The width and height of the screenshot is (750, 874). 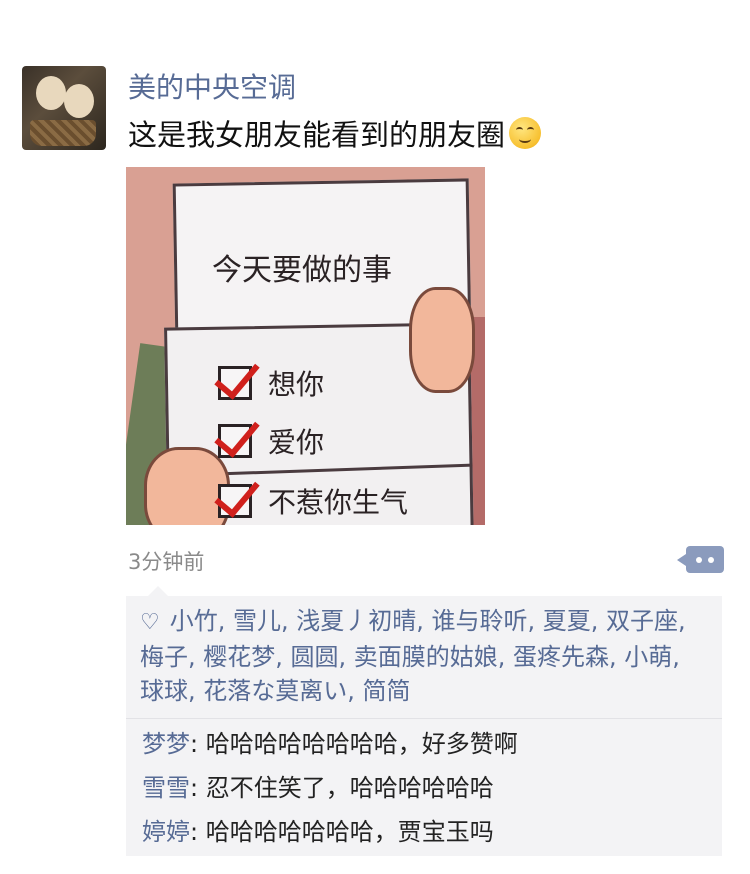 What do you see at coordinates (296, 442) in the screenshot?
I see `todo-item-label: 爱你` at bounding box center [296, 442].